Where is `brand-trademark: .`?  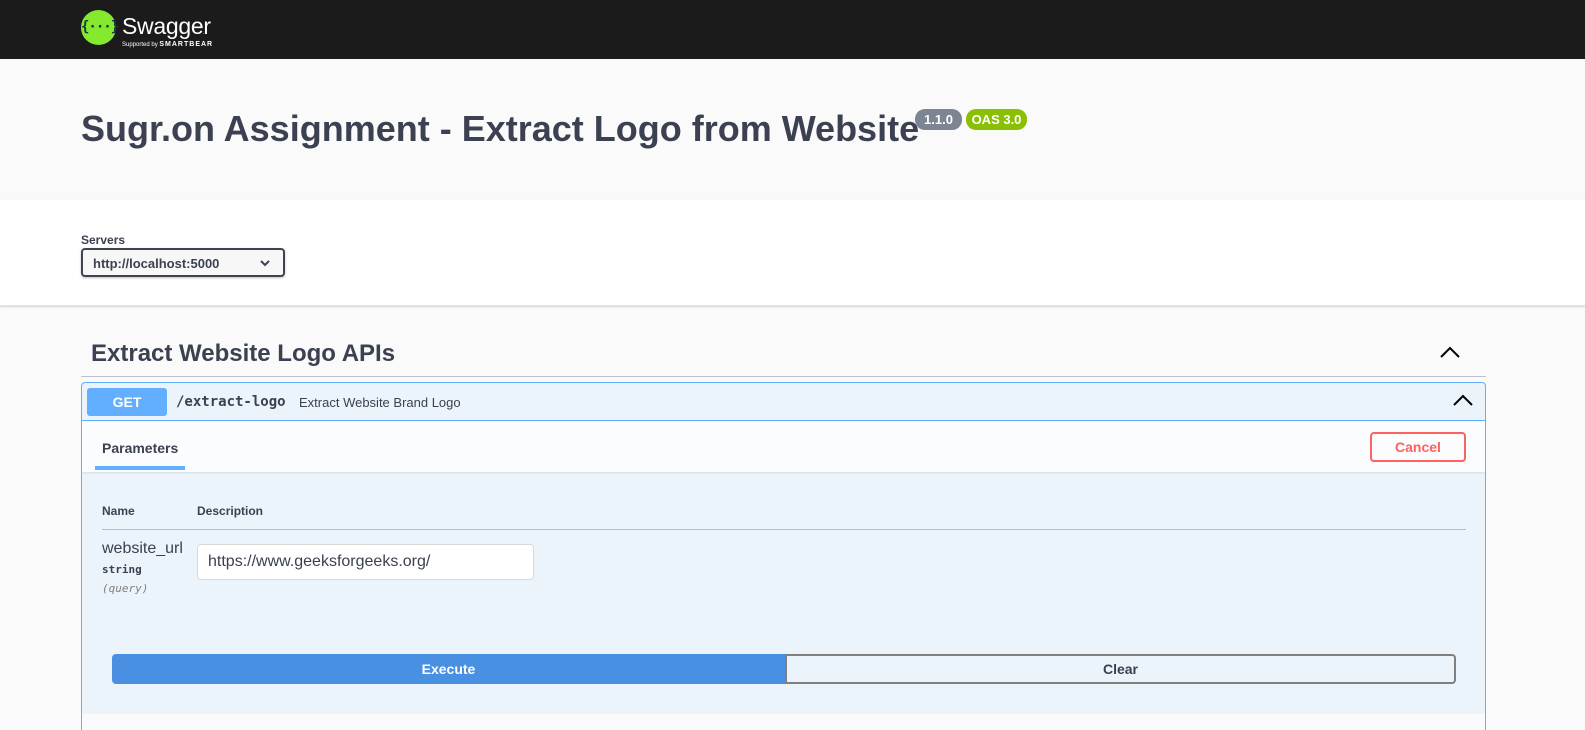 brand-trademark: . is located at coordinates (204, 33).